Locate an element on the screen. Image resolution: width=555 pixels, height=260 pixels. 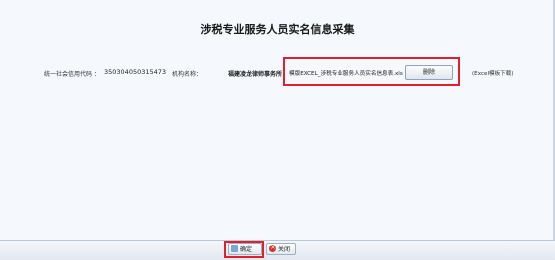
close-button: 关闭 is located at coordinates (281, 249).